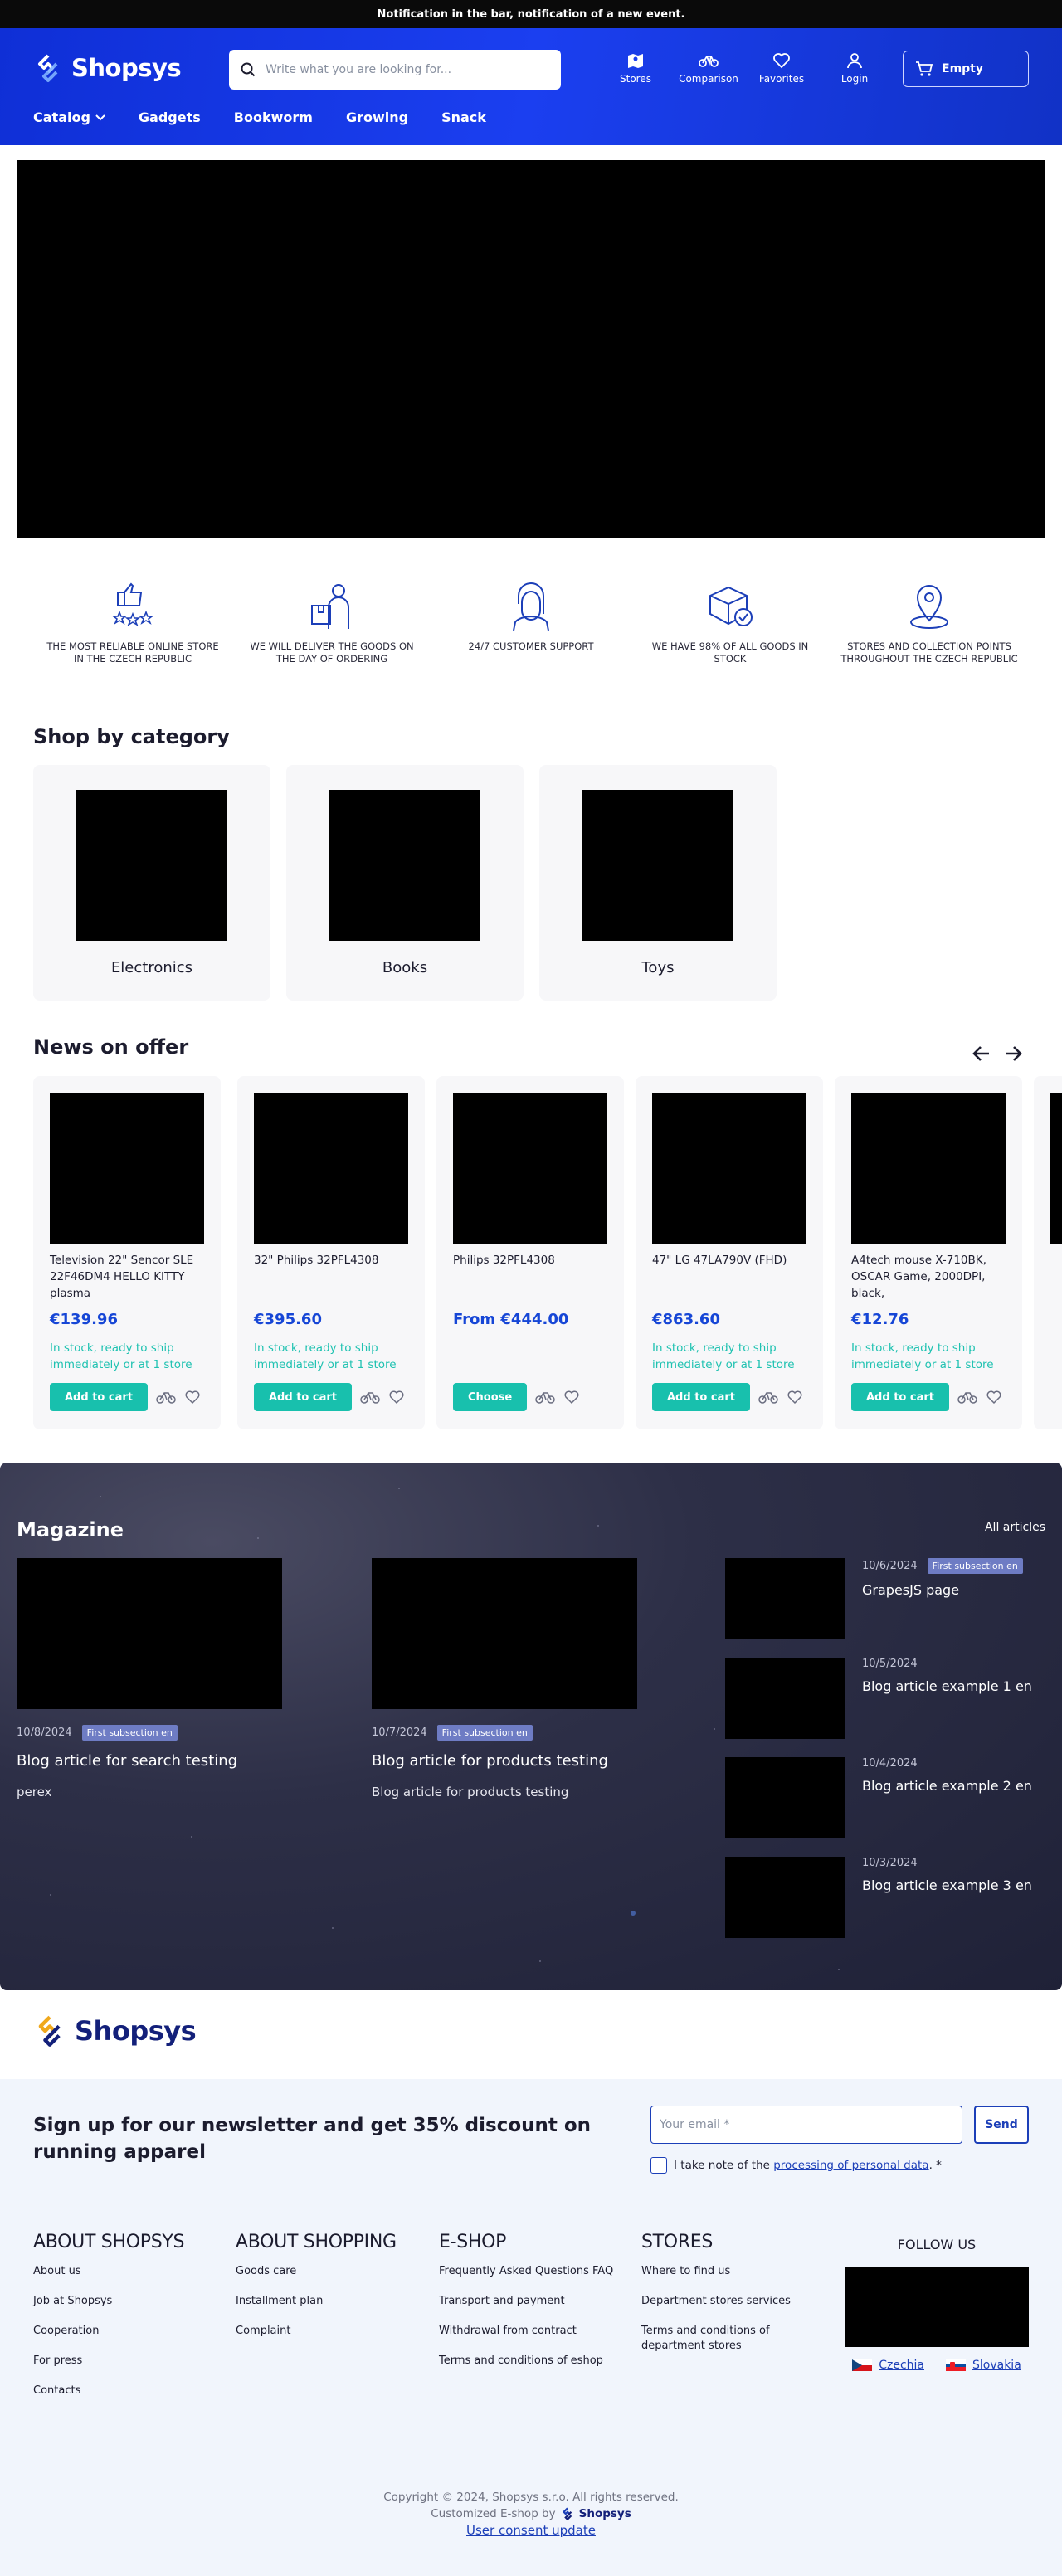 The image size is (1062, 2576). Describe the element at coordinates (108, 2361) in the screenshot. I see `footer-link: For press` at that location.